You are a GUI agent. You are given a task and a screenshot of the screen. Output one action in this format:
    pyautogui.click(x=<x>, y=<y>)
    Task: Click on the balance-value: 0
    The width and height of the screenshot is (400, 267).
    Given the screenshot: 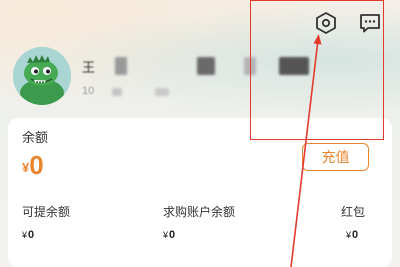 What is the action you would take?
    pyautogui.click(x=36, y=165)
    